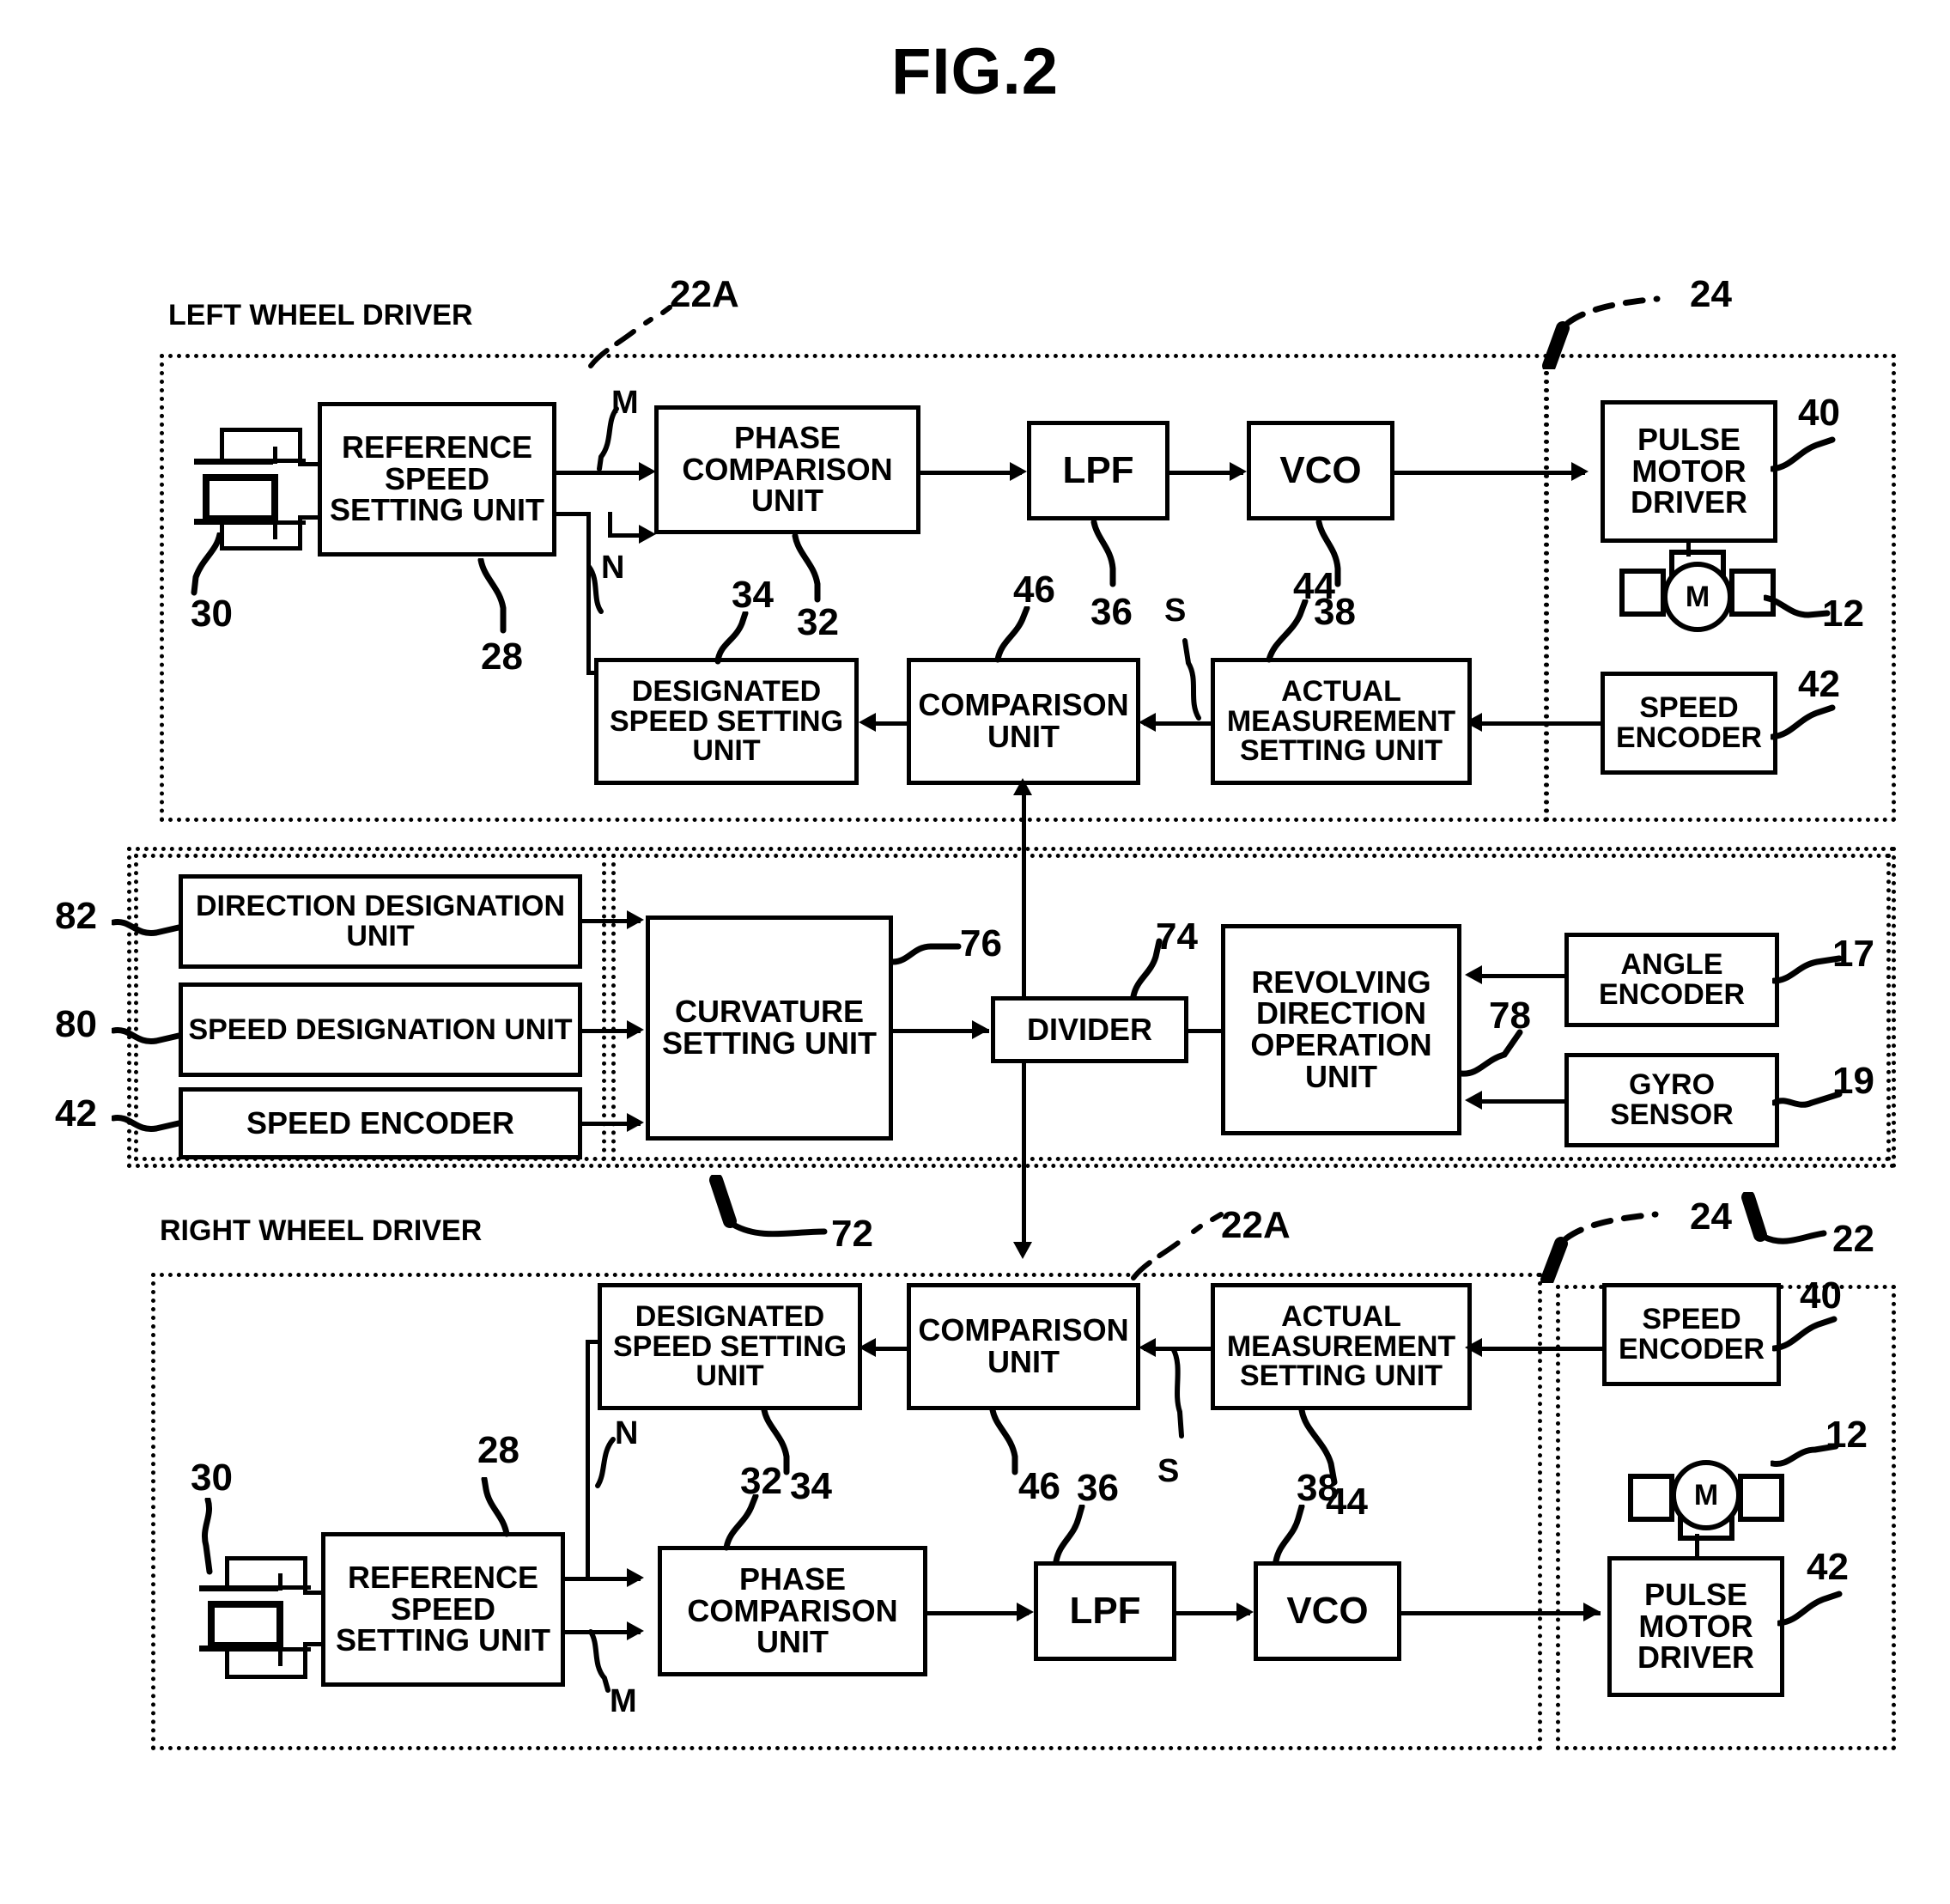 Image resolution: width=1950 pixels, height=1904 pixels. I want to click on phase-comparison-unit-bottom: PHASE COMPARISON UNIT, so click(793, 1611).